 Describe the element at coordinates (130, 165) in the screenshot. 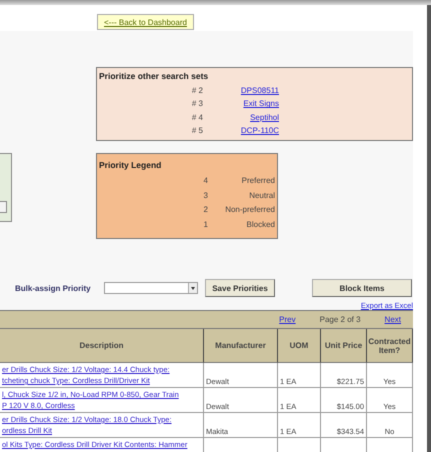

I see `legend-title: Priority Legend` at that location.